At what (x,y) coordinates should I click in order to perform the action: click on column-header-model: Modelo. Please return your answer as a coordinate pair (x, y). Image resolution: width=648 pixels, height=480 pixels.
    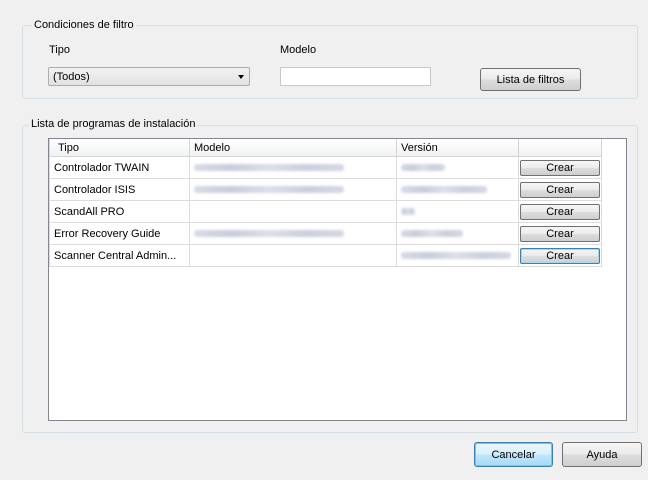
    Looking at the image, I should click on (293, 148).